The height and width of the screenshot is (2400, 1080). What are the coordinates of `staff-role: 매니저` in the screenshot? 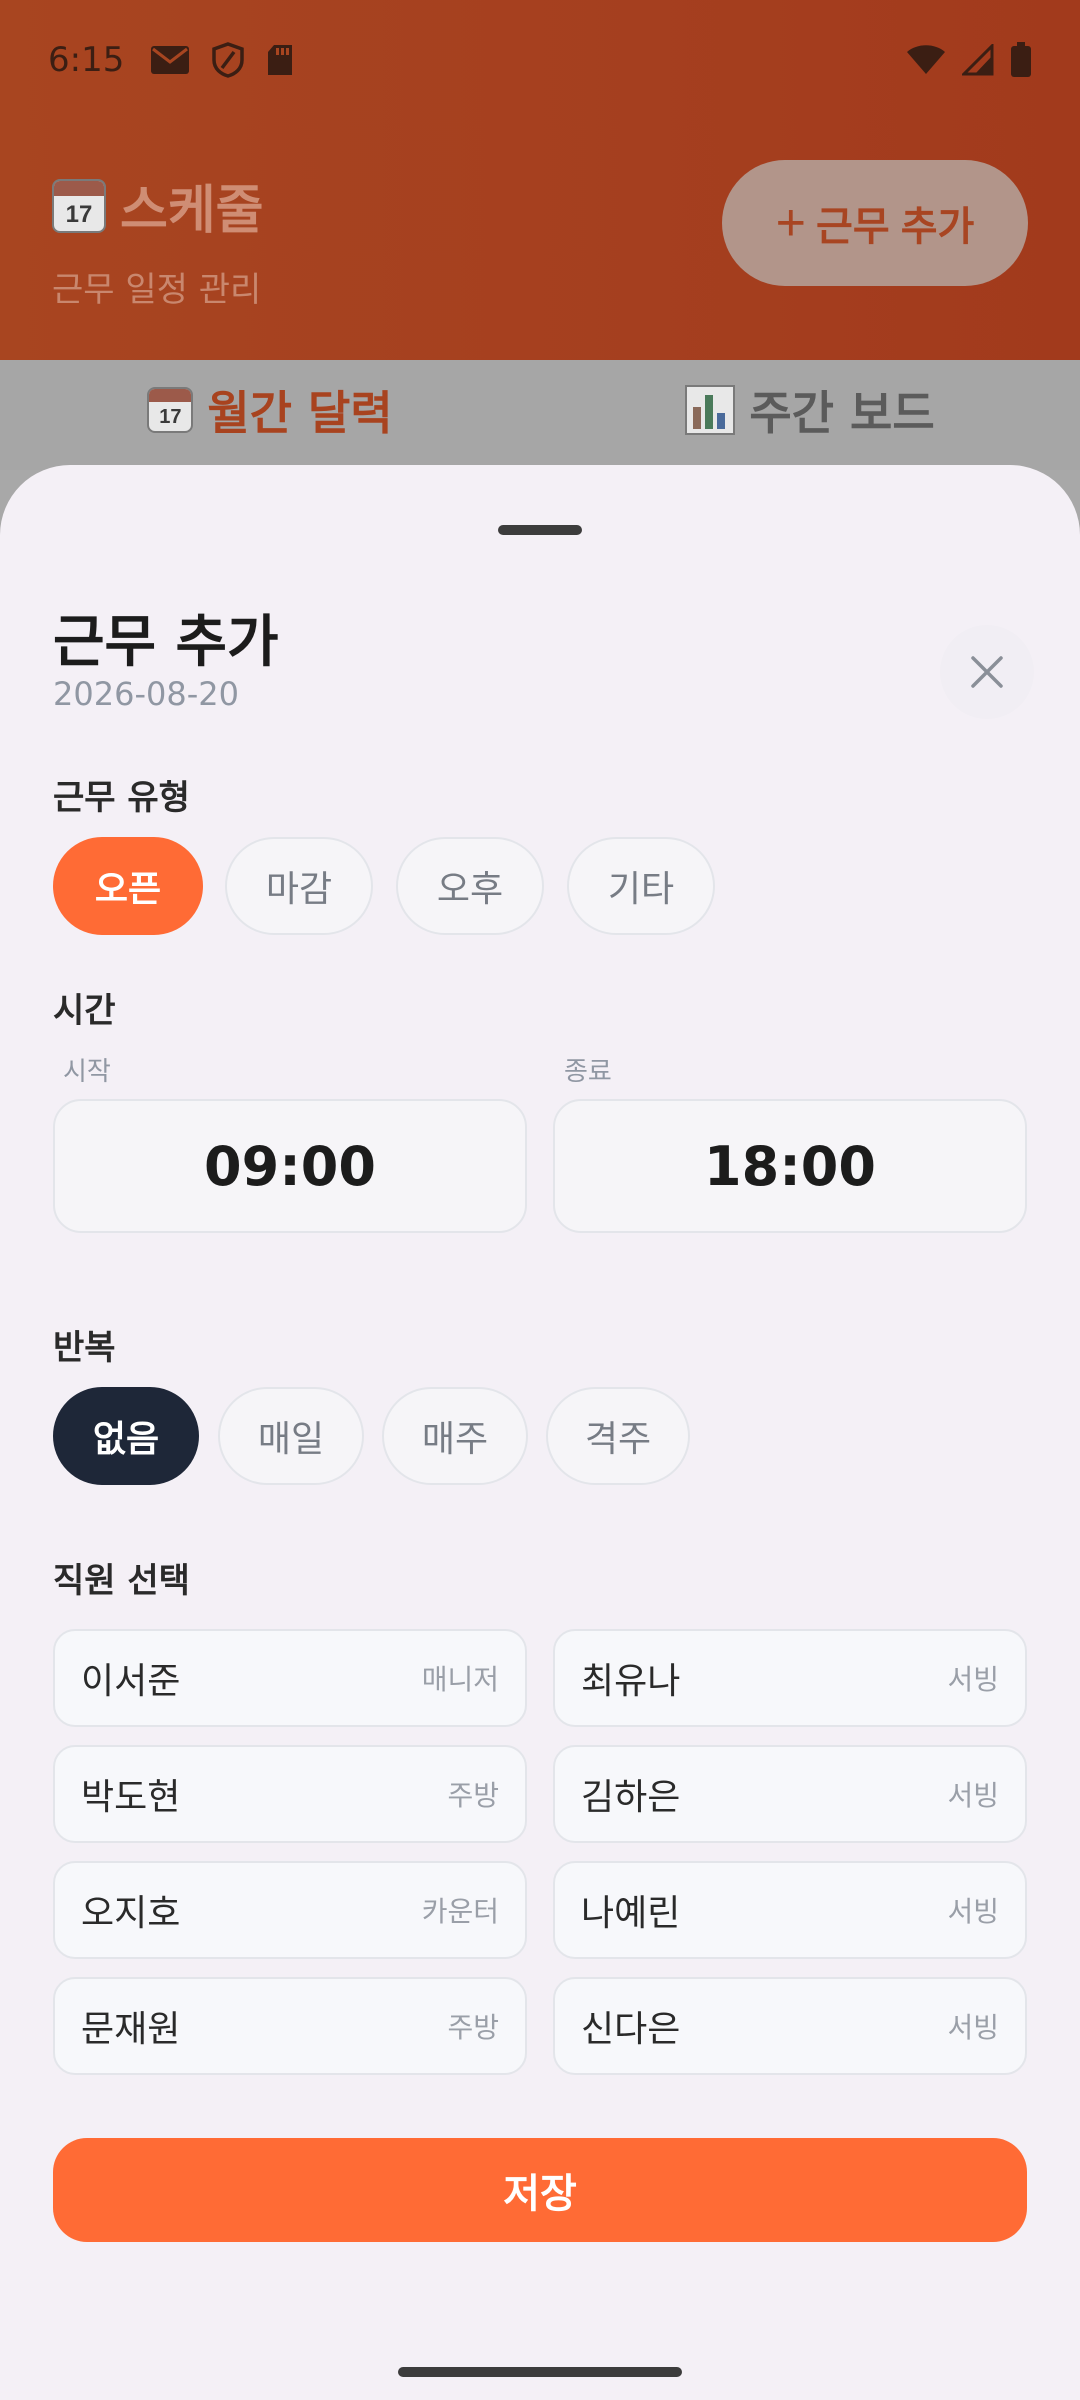 It's located at (460, 1679).